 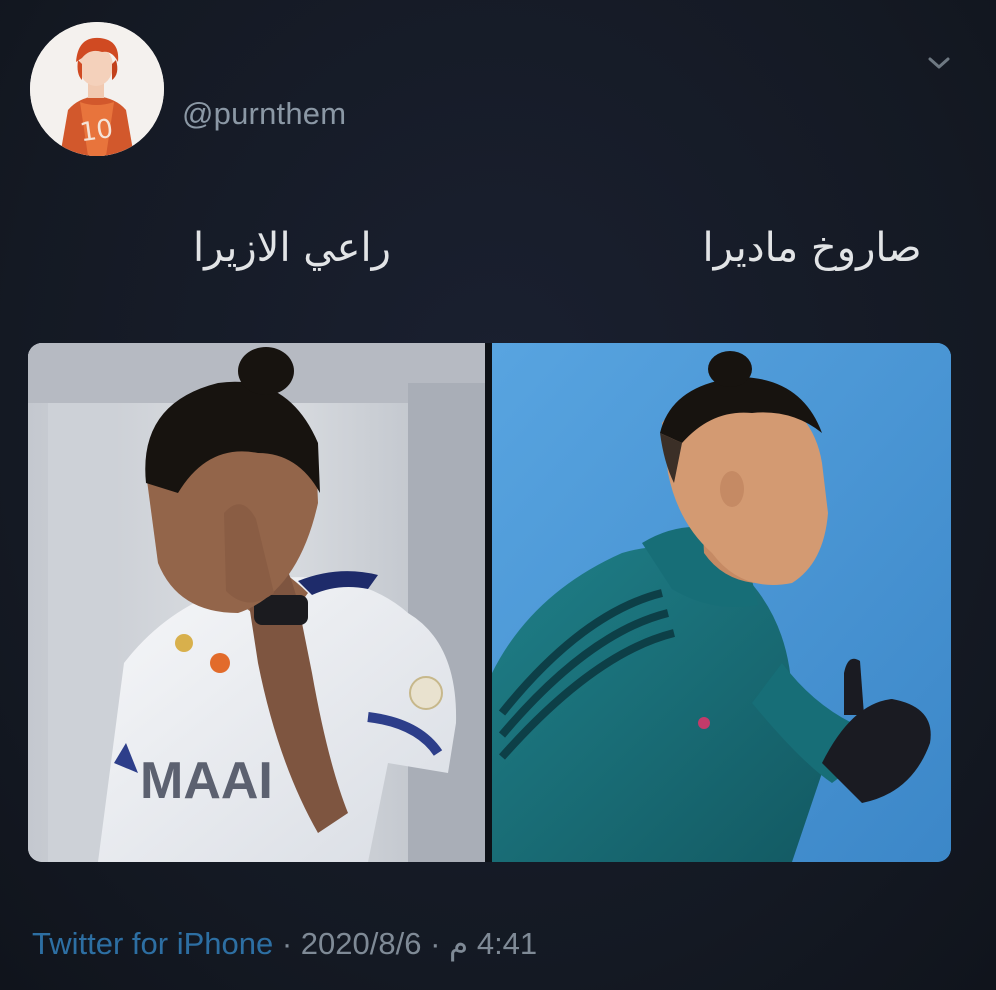 I want to click on avatar-image: 10, so click(x=97, y=89).